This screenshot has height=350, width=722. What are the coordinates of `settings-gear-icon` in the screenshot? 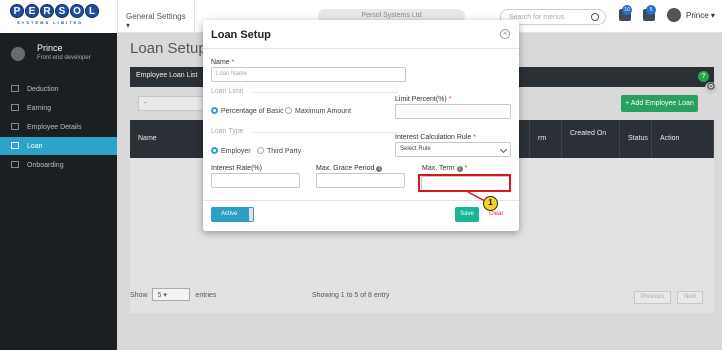 It's located at (711, 87).